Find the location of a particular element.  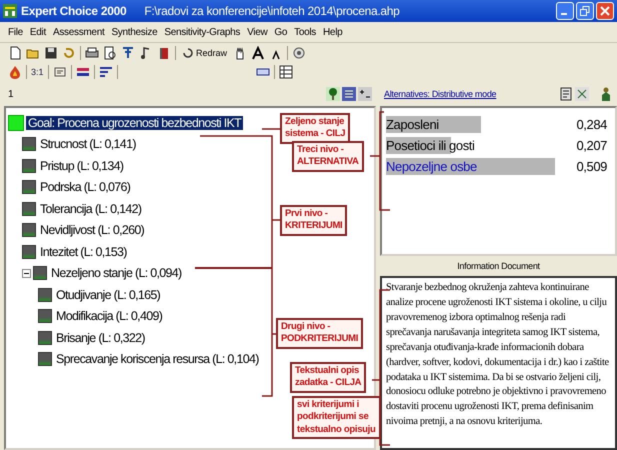

tree-node: Strucnost (L: 0,141) is located at coordinates (88, 144).